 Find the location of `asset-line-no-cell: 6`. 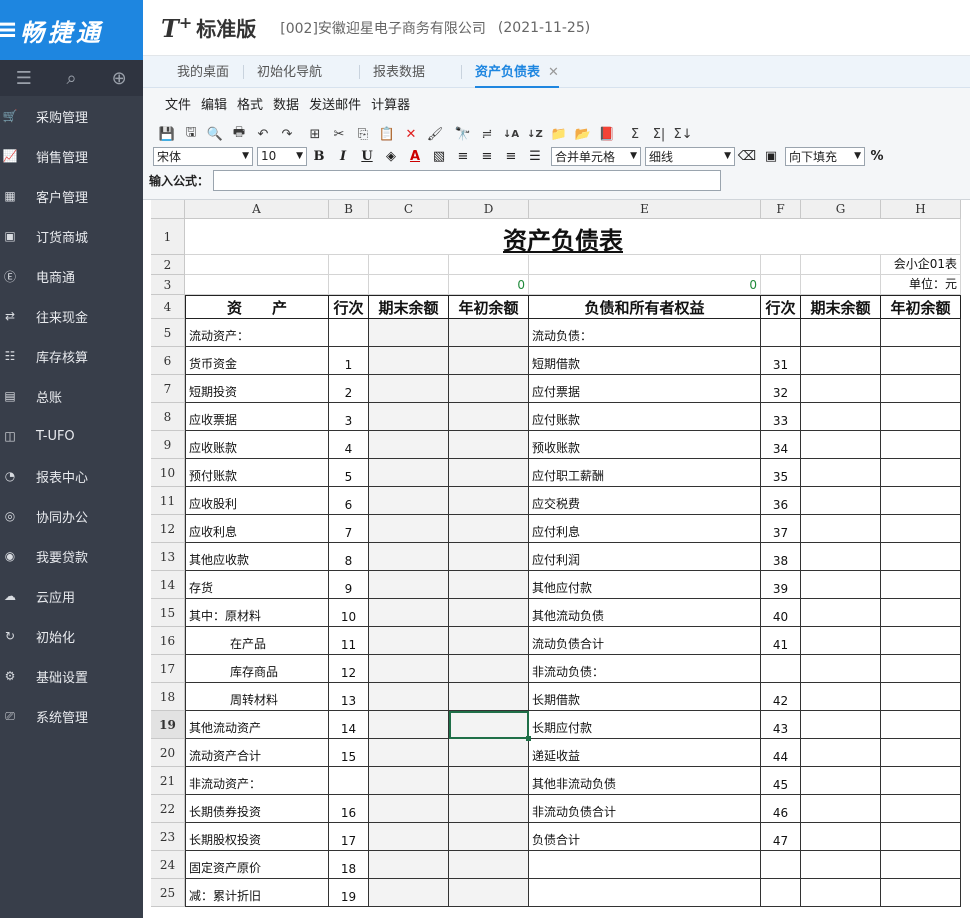

asset-line-no-cell: 6 is located at coordinates (349, 501).